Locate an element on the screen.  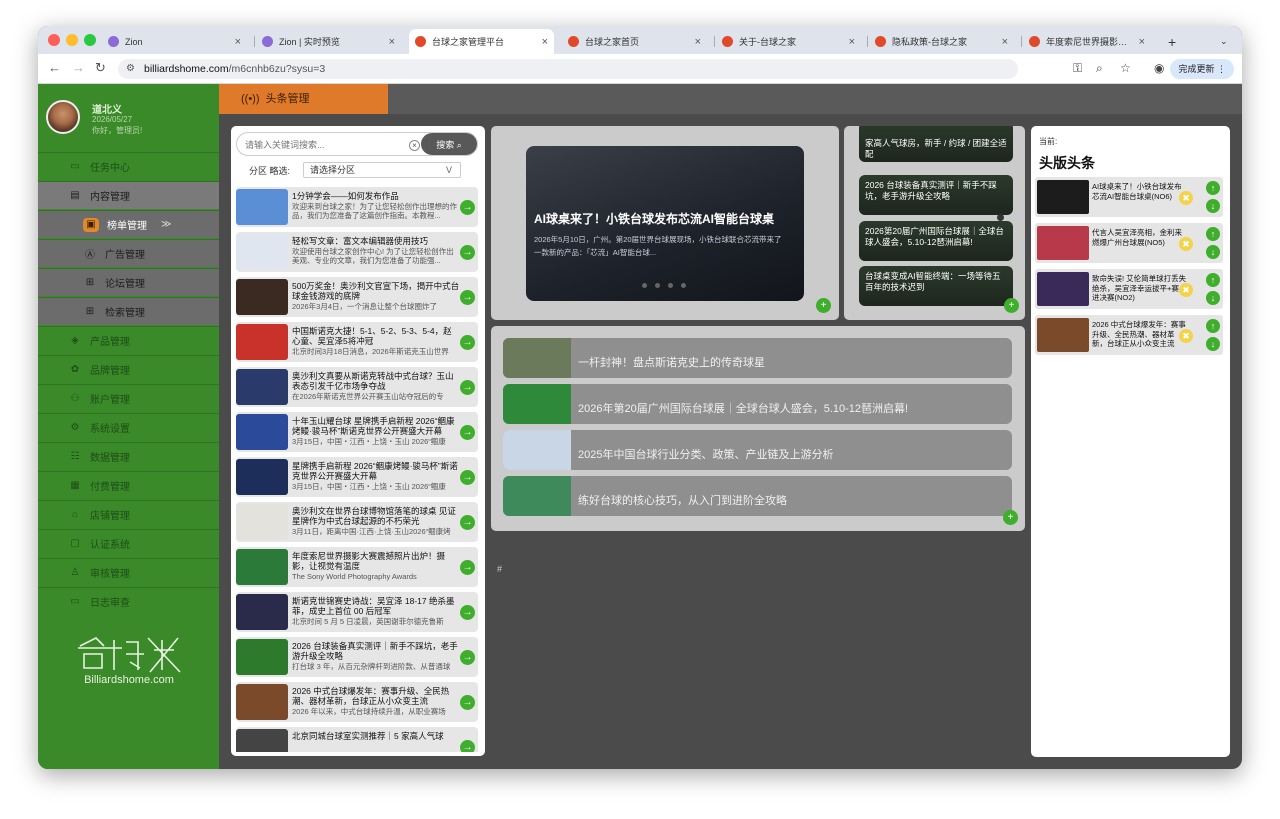
close-window-button is located at coordinates (54, 40).